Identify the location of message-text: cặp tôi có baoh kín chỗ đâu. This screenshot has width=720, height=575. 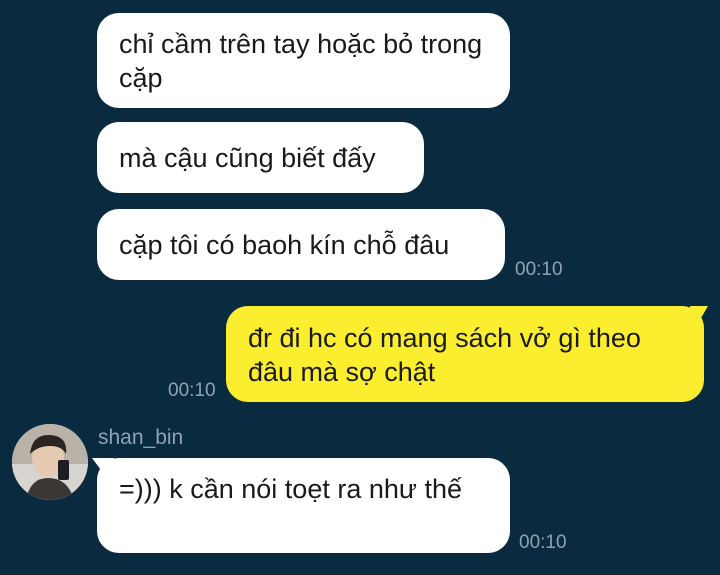
(284, 245).